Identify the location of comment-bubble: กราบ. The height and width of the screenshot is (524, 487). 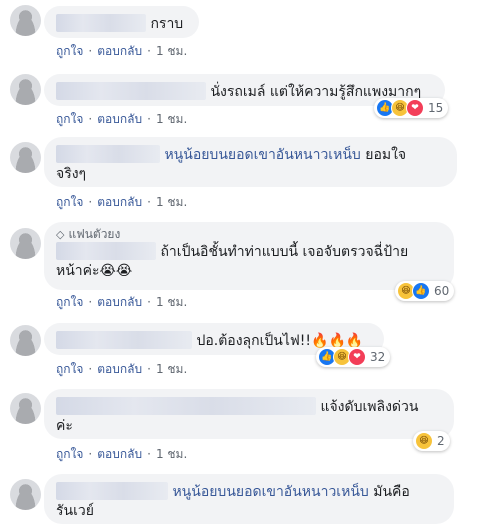
(121, 22).